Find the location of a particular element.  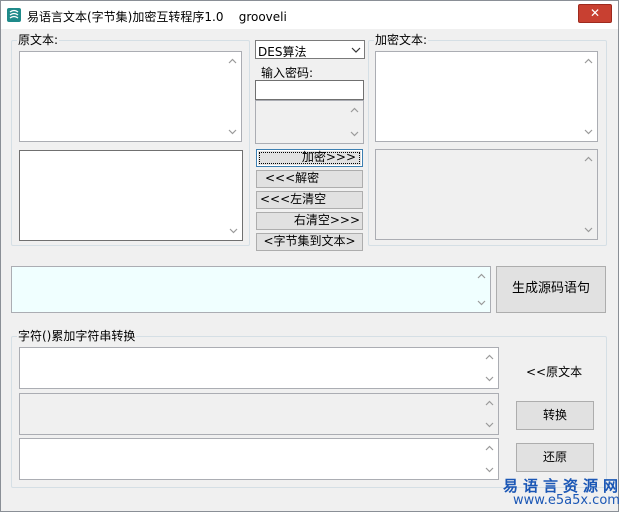

convert-result-output is located at coordinates (259, 459).